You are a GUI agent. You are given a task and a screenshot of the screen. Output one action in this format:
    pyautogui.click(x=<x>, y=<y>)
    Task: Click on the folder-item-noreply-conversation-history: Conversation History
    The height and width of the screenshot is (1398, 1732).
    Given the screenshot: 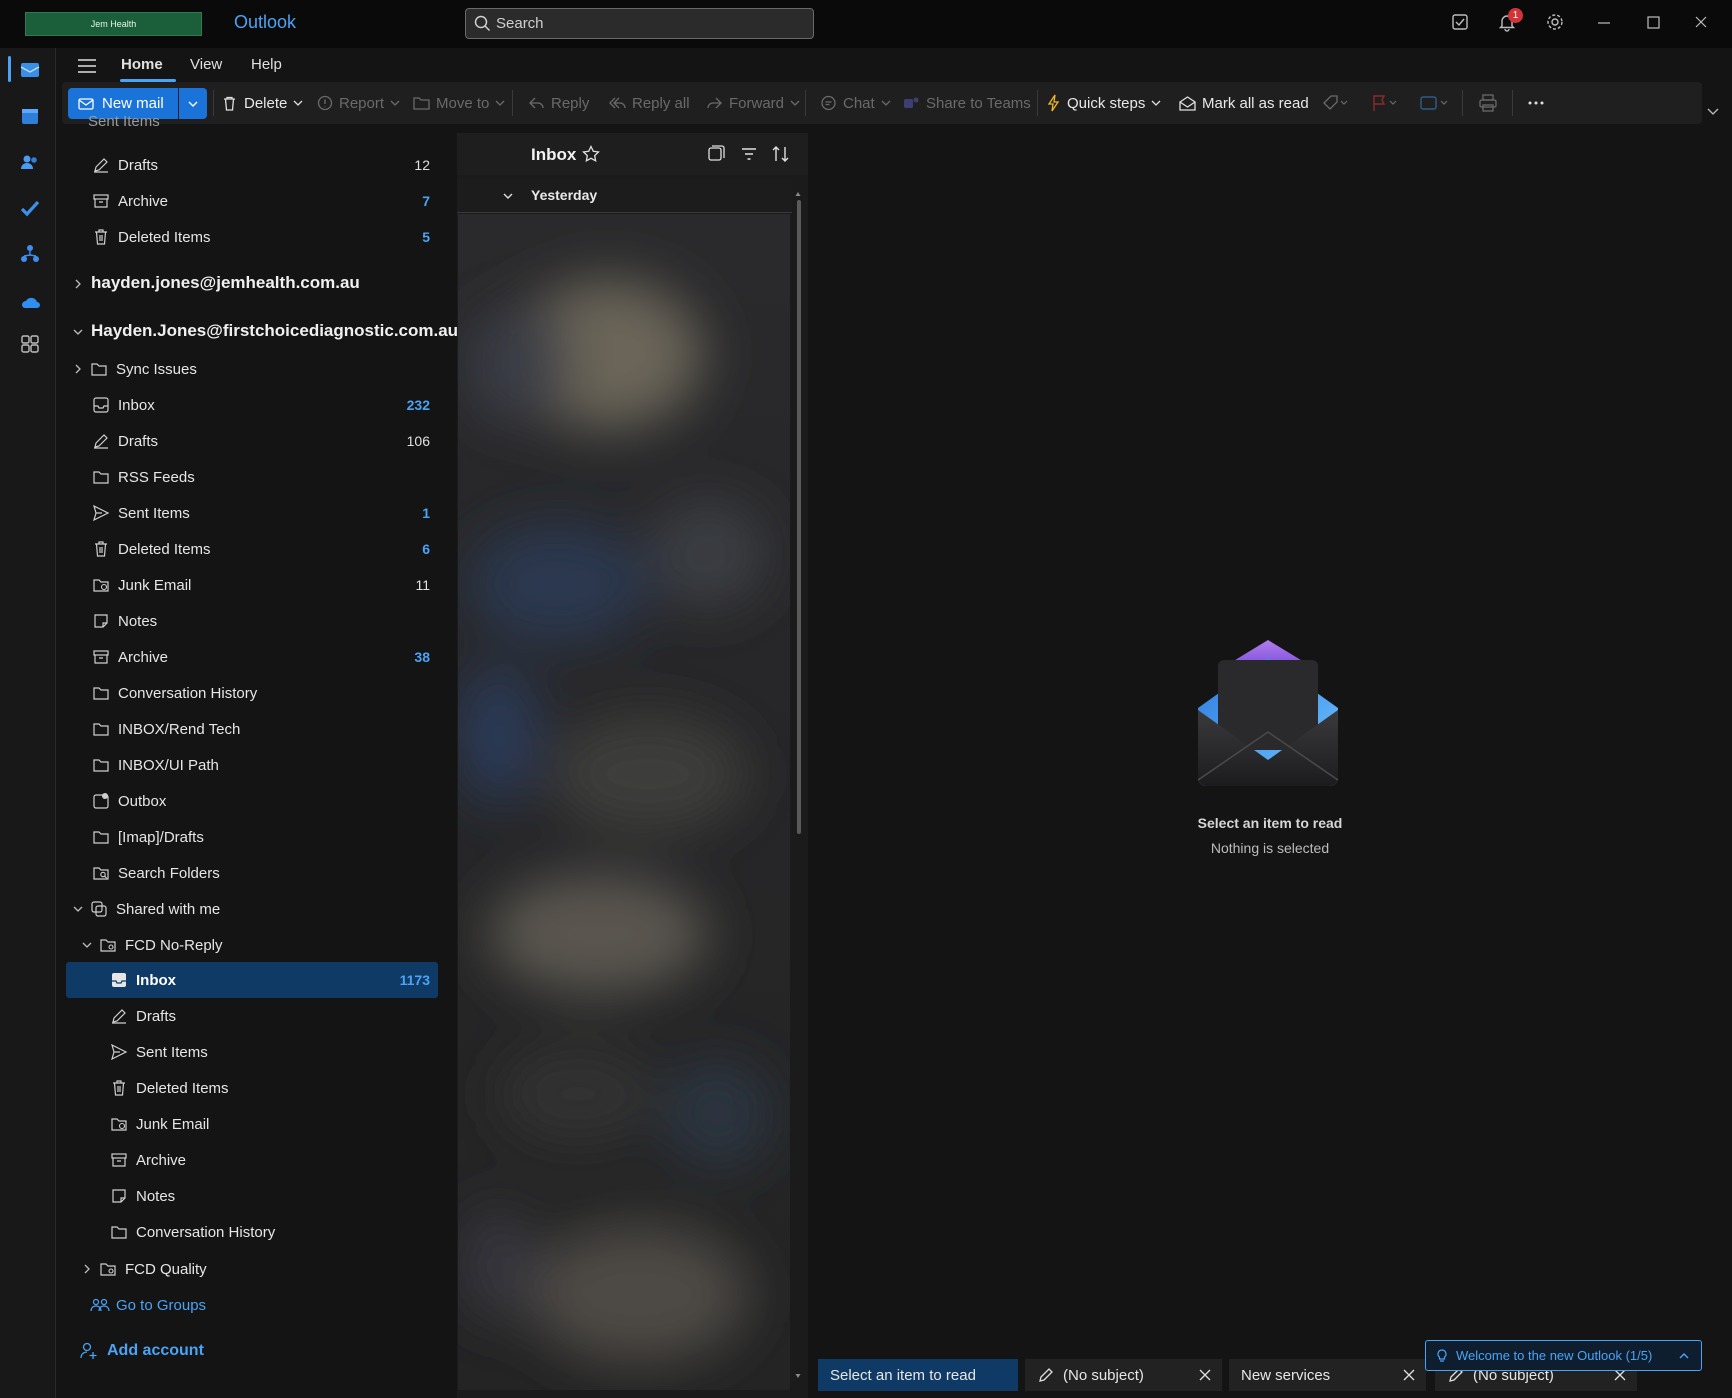 What is the action you would take?
    pyautogui.click(x=274, y=1232)
    